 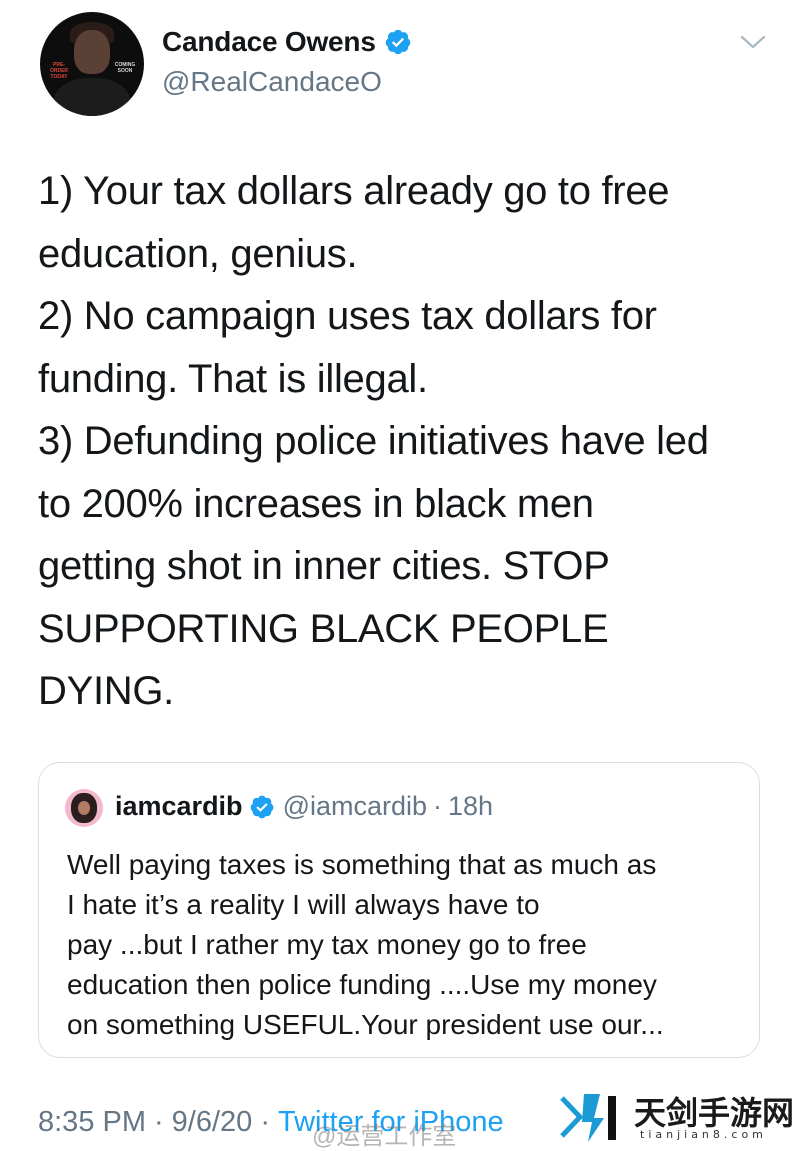 What do you see at coordinates (673, 1115) in the screenshot?
I see `site-watermark-logo: 天剑手游网 tianjian8.com` at bounding box center [673, 1115].